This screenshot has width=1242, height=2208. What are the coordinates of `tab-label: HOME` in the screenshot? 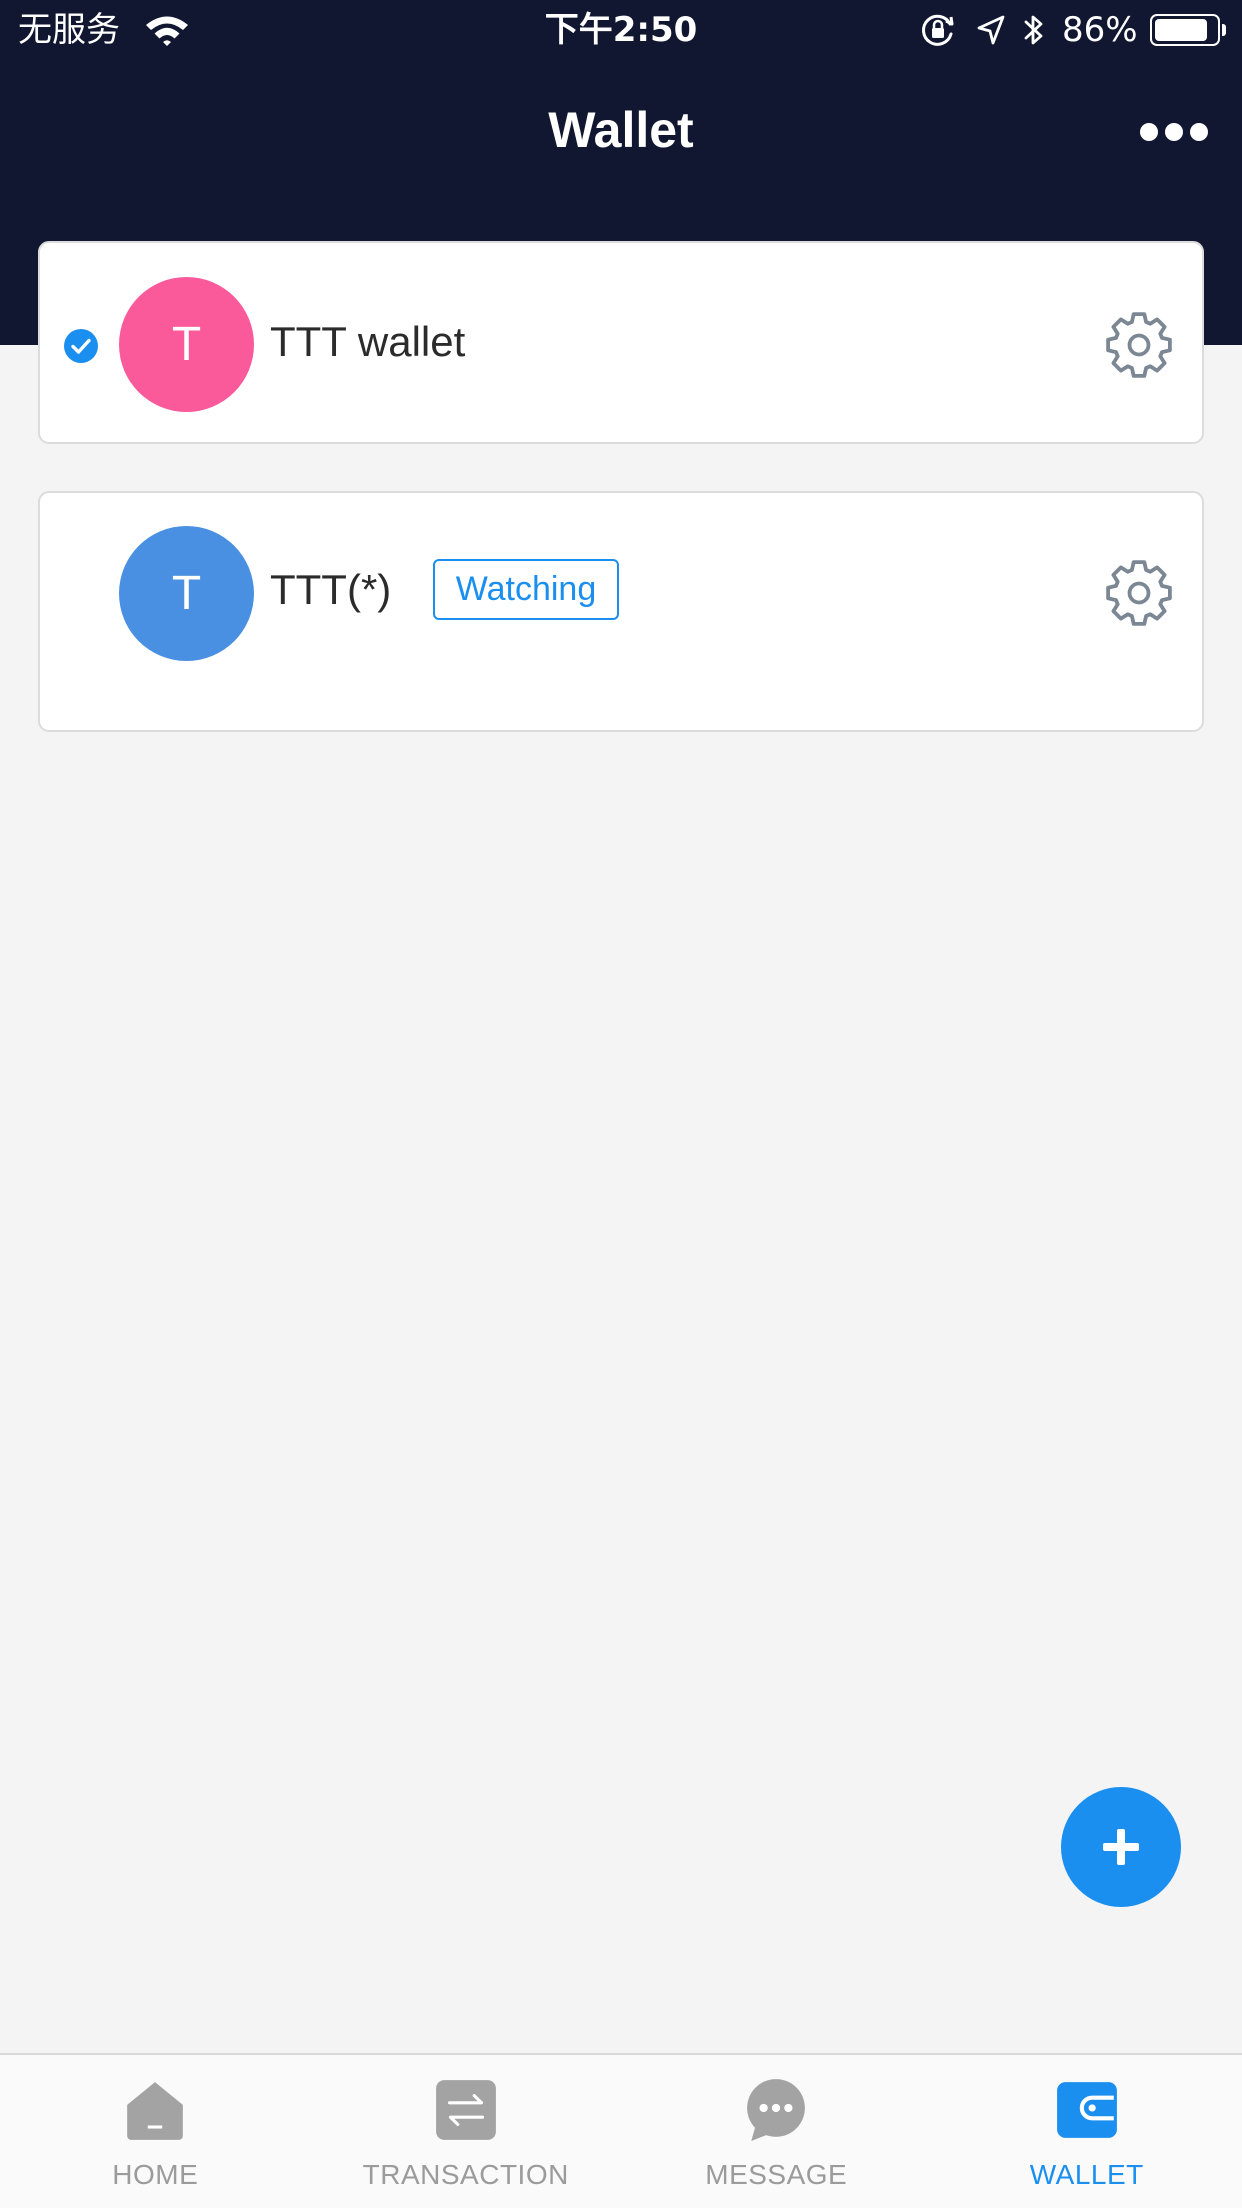 It's located at (155, 2174).